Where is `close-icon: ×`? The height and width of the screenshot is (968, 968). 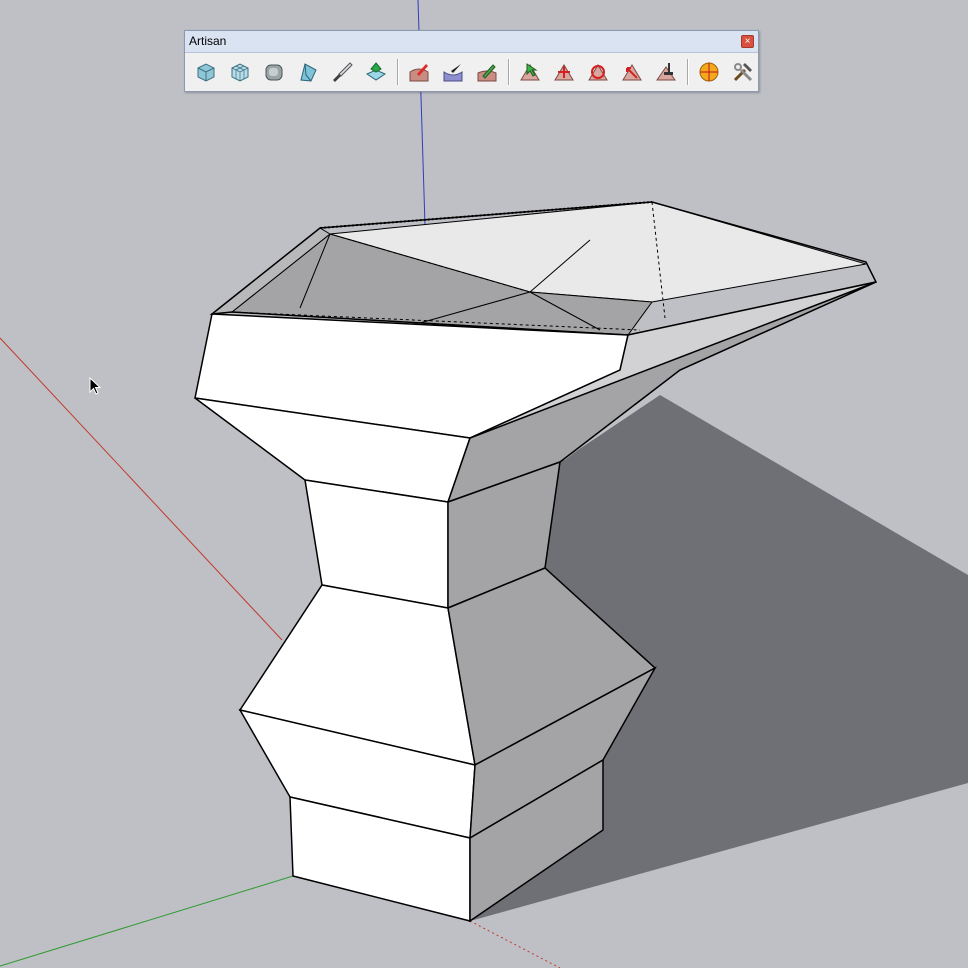 close-icon: × is located at coordinates (747, 41).